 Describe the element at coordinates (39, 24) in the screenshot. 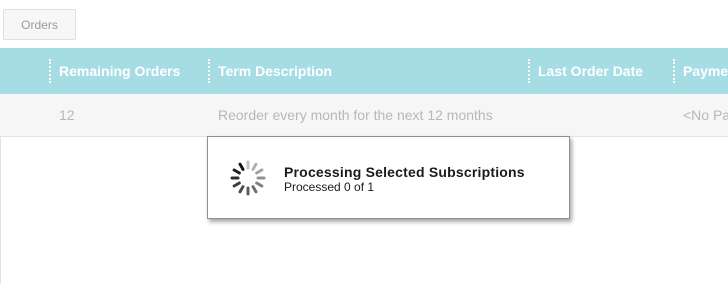

I see `orders-button: Orders` at that location.